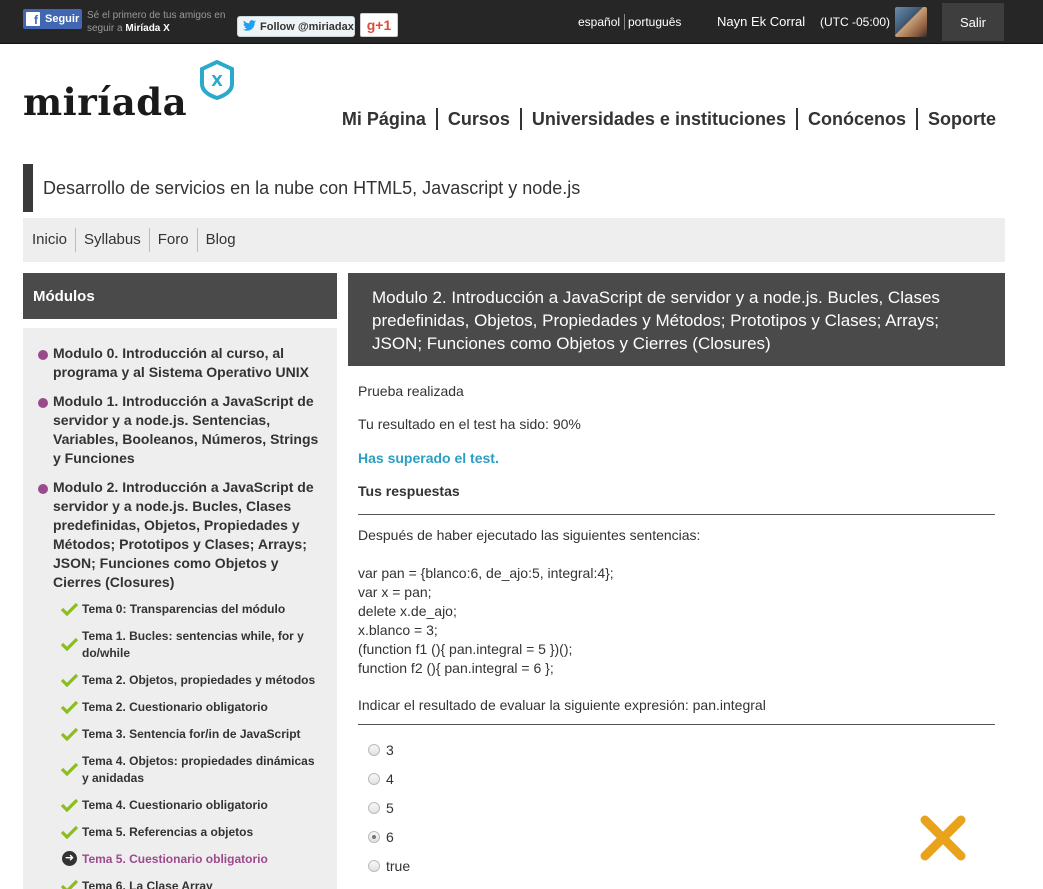 This screenshot has width=1043, height=889. What do you see at coordinates (105, 102) in the screenshot?
I see `site-logo: miríada` at bounding box center [105, 102].